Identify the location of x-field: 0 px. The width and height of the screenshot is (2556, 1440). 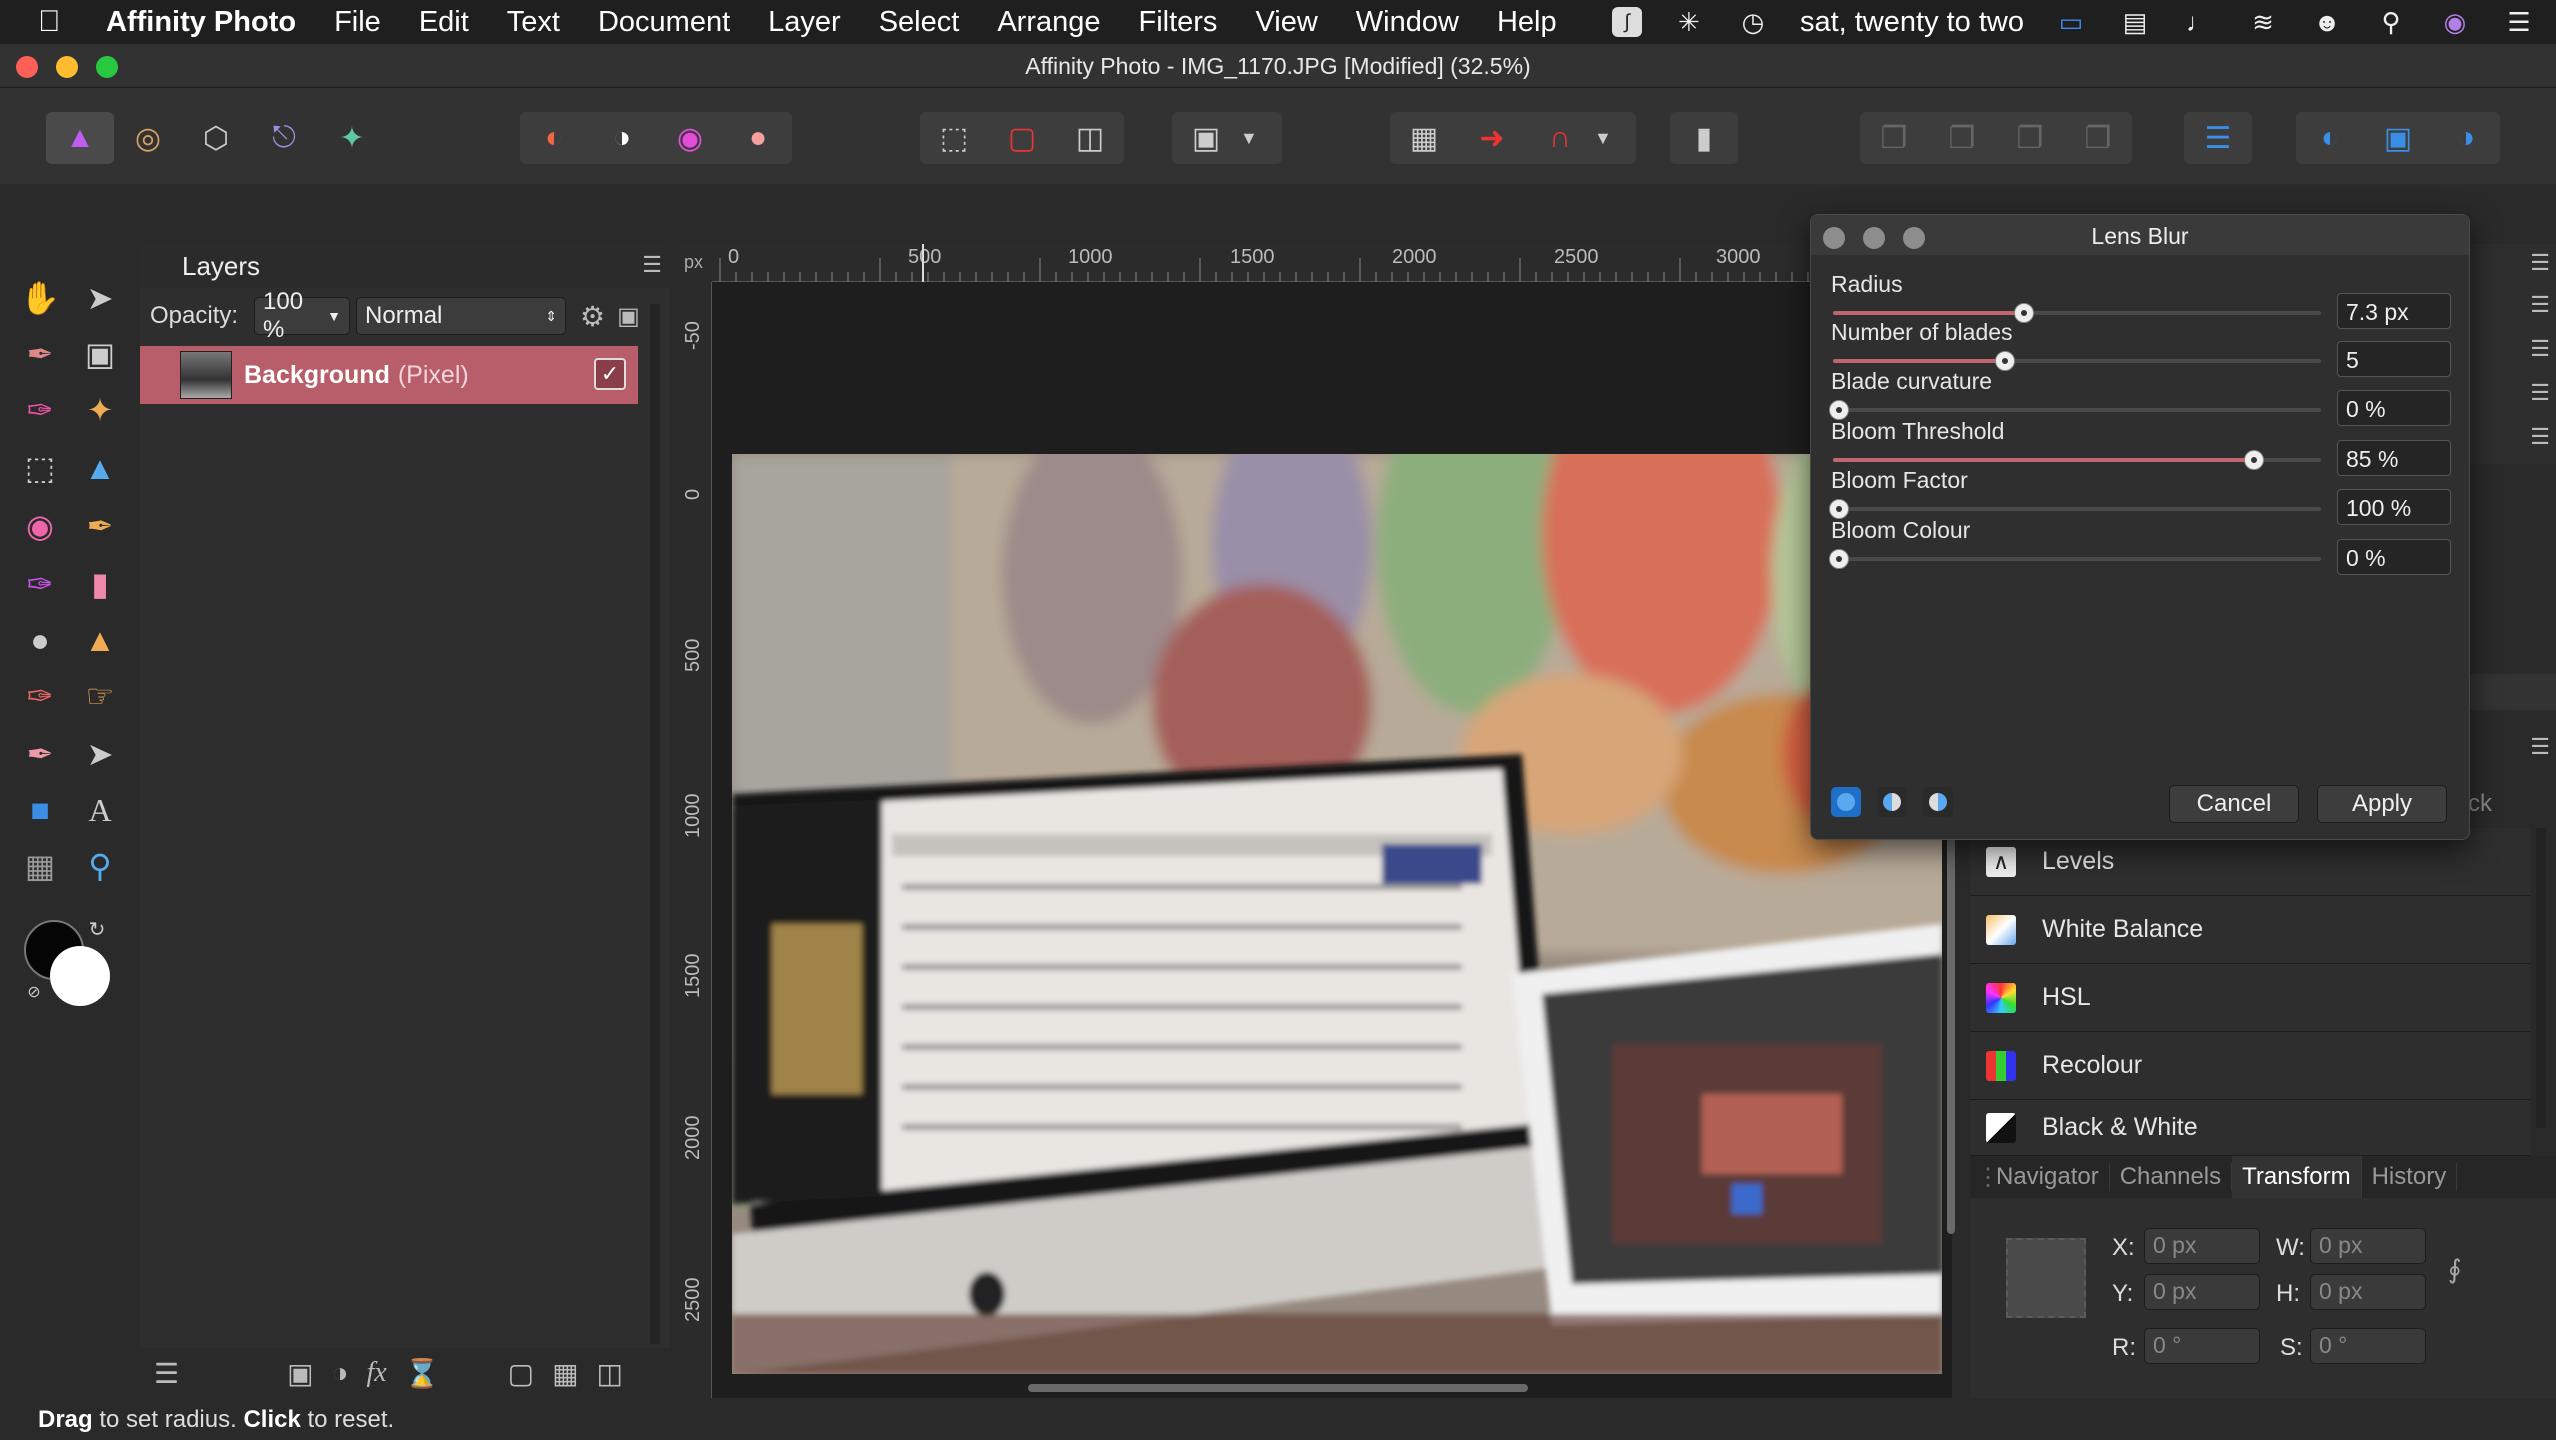
(2202, 1246).